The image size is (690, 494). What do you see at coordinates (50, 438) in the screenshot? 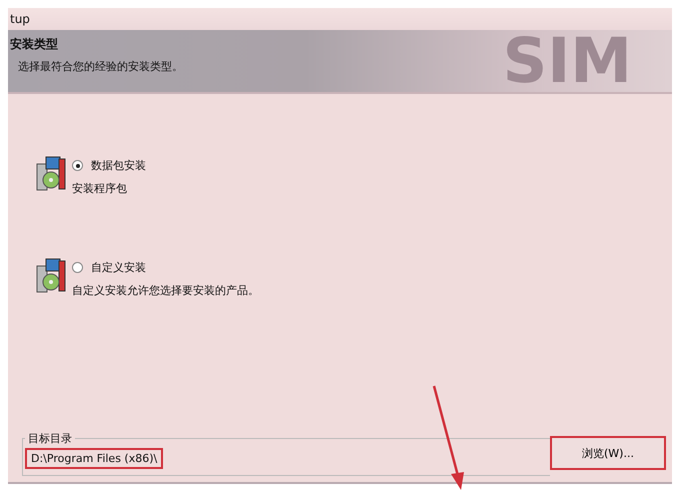
I see `group-legend: 目标目录` at bounding box center [50, 438].